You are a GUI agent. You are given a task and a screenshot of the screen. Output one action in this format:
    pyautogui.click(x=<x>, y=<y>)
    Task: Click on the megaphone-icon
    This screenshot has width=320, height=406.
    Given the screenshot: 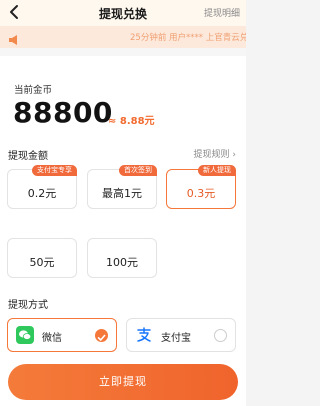 What is the action you would take?
    pyautogui.click(x=14, y=38)
    